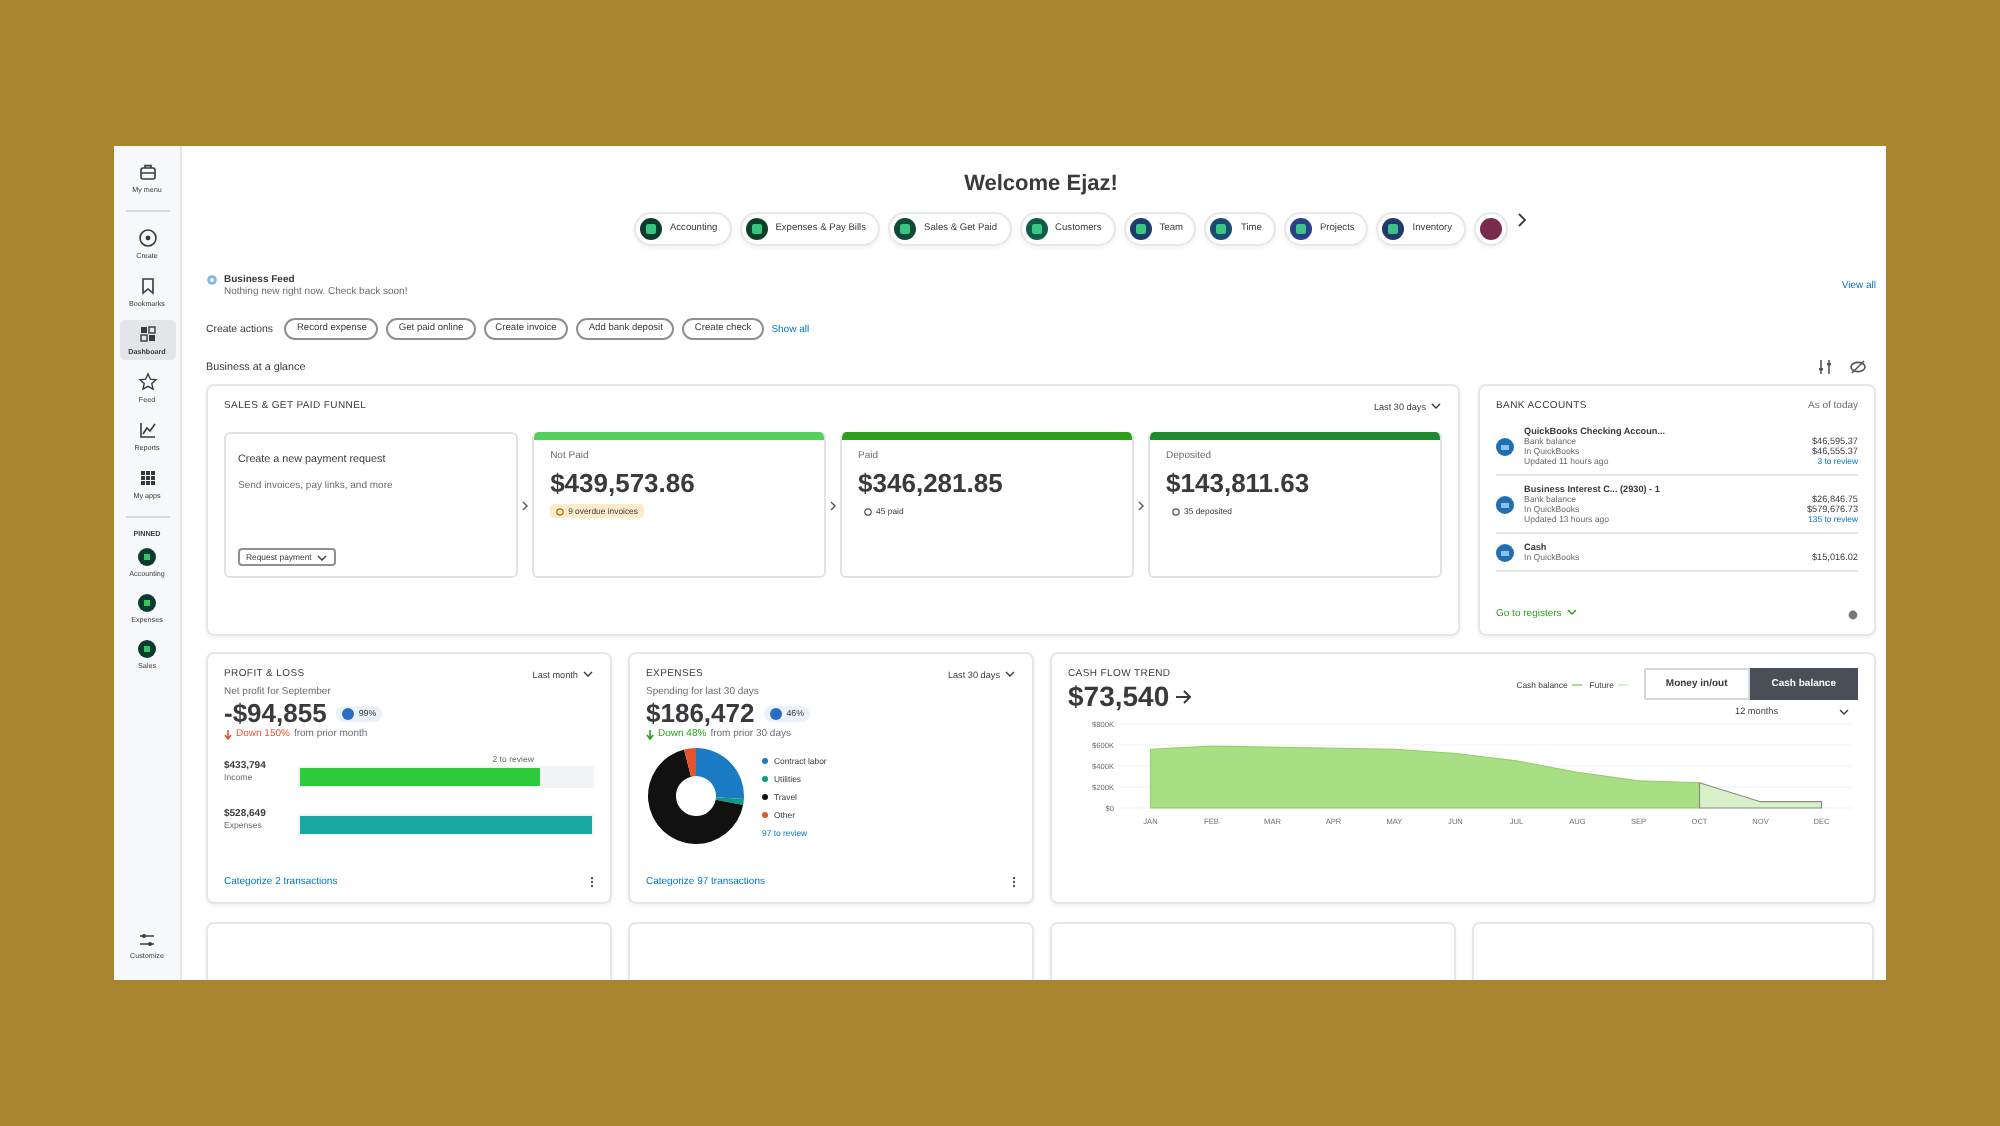  Describe the element at coordinates (147, 286) in the screenshot. I see `bookmark-icon` at that location.